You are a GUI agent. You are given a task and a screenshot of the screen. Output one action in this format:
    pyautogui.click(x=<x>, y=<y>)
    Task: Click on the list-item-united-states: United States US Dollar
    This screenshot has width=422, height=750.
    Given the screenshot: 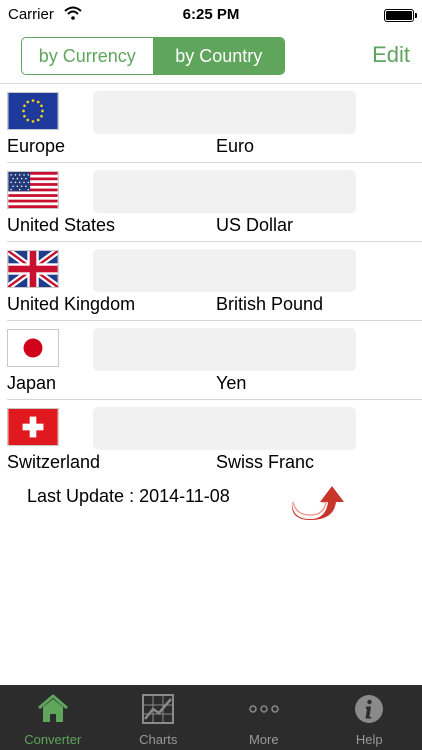 What is the action you would take?
    pyautogui.click(x=211, y=202)
    